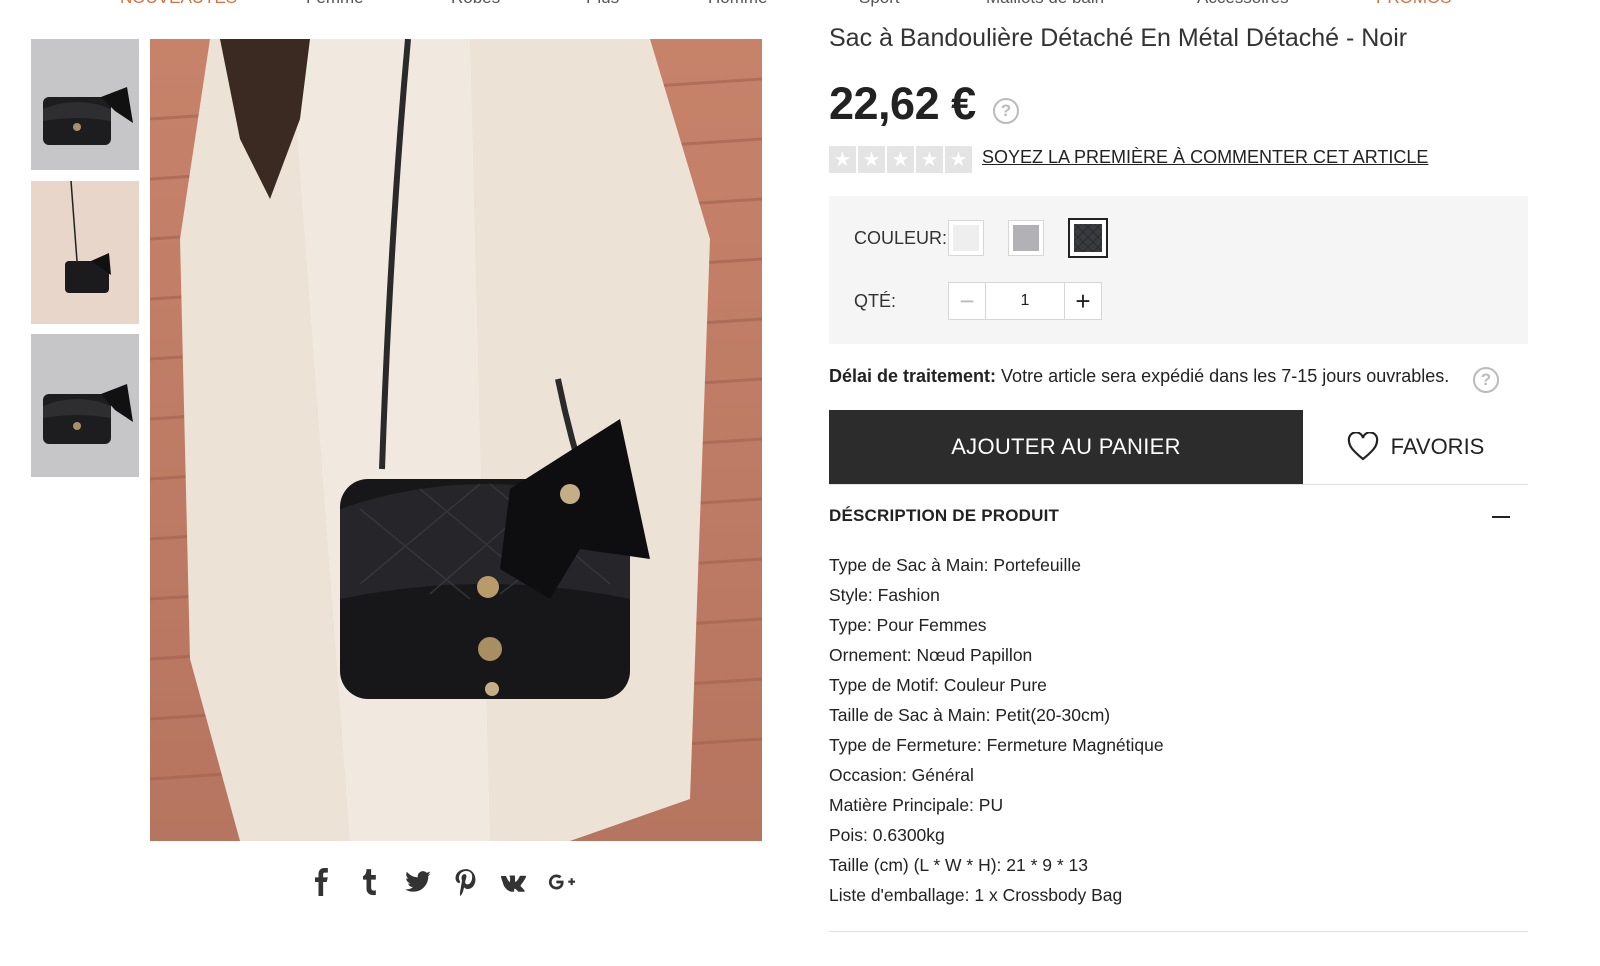 This screenshot has width=1600, height=966. Describe the element at coordinates (1082, 301) in the screenshot. I see `quantity-increase-button: +` at that location.